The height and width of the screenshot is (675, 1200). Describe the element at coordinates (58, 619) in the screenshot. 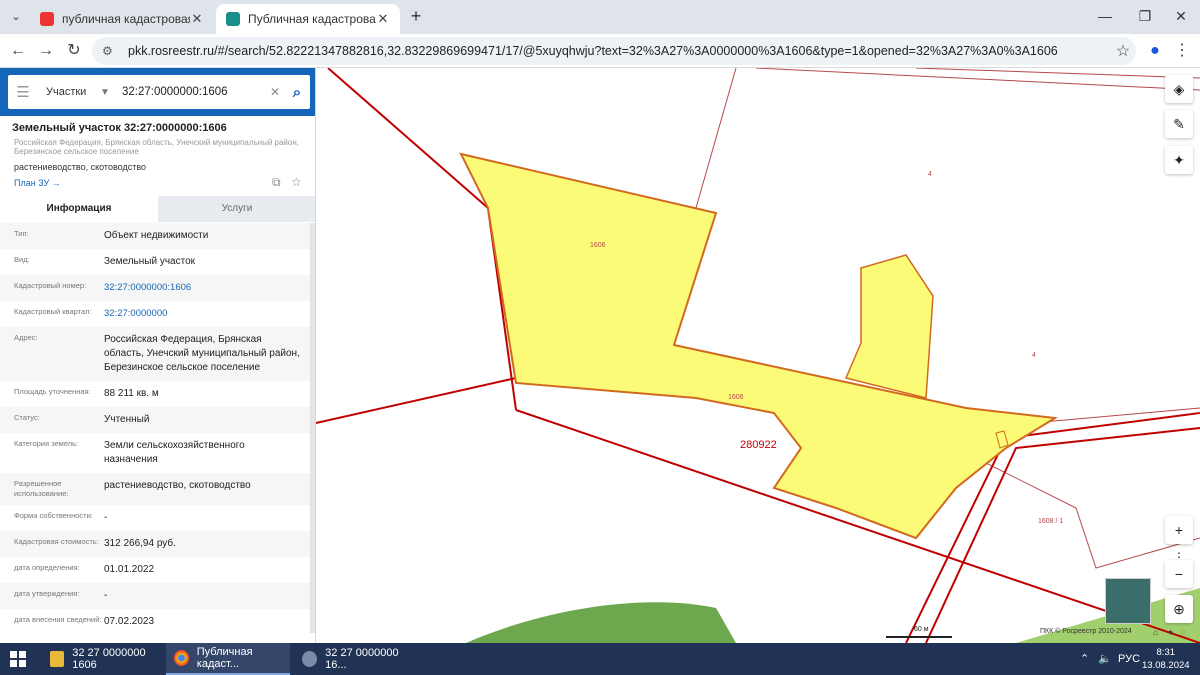

I see `attr-key: дата внесения сведений:` at that location.